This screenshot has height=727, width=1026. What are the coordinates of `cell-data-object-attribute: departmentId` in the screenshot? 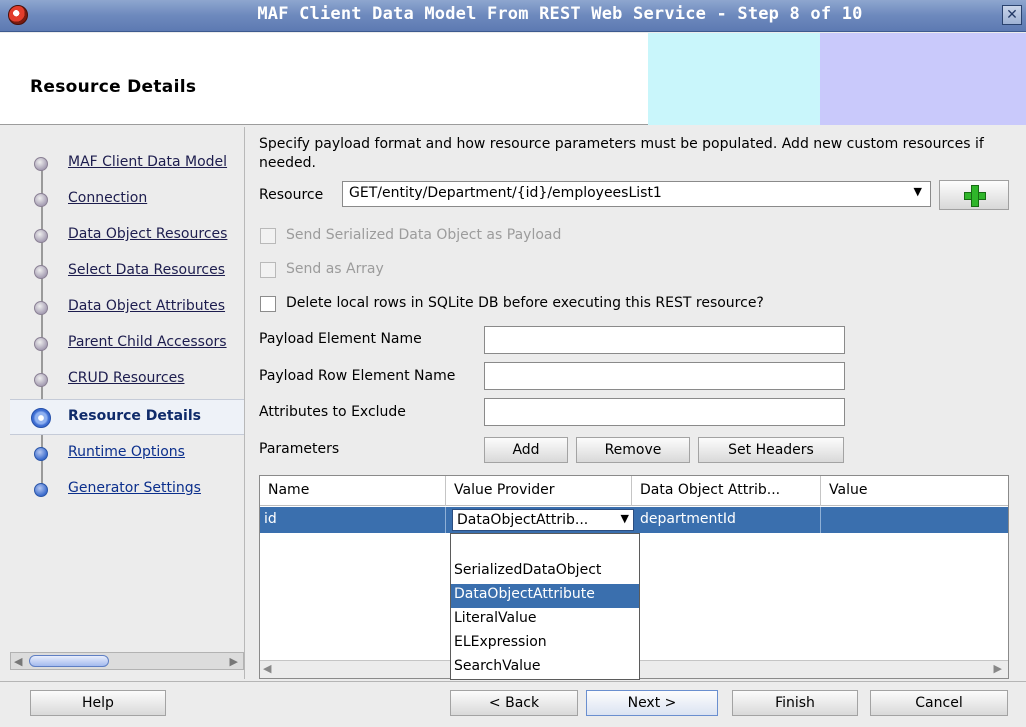 It's located at (728, 520).